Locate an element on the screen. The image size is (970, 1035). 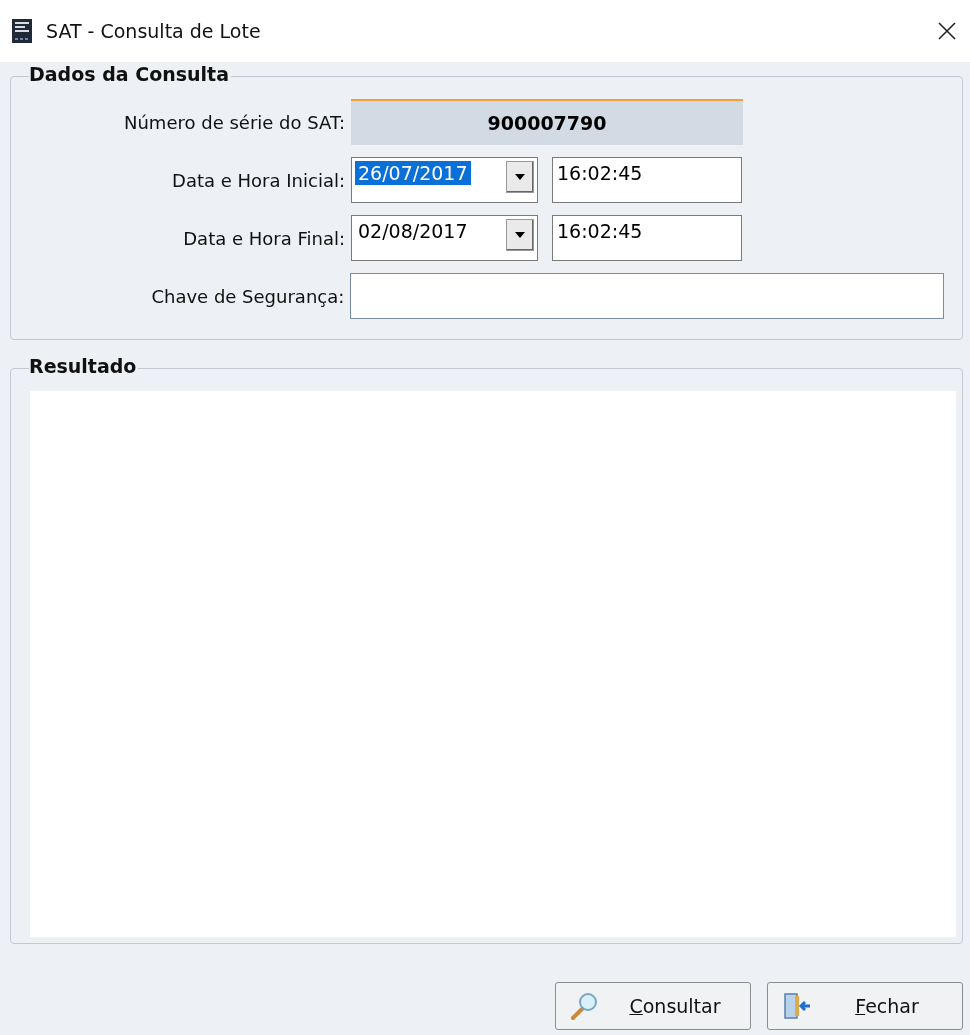
field-label: Chave de Segurança: is located at coordinates (247, 296).